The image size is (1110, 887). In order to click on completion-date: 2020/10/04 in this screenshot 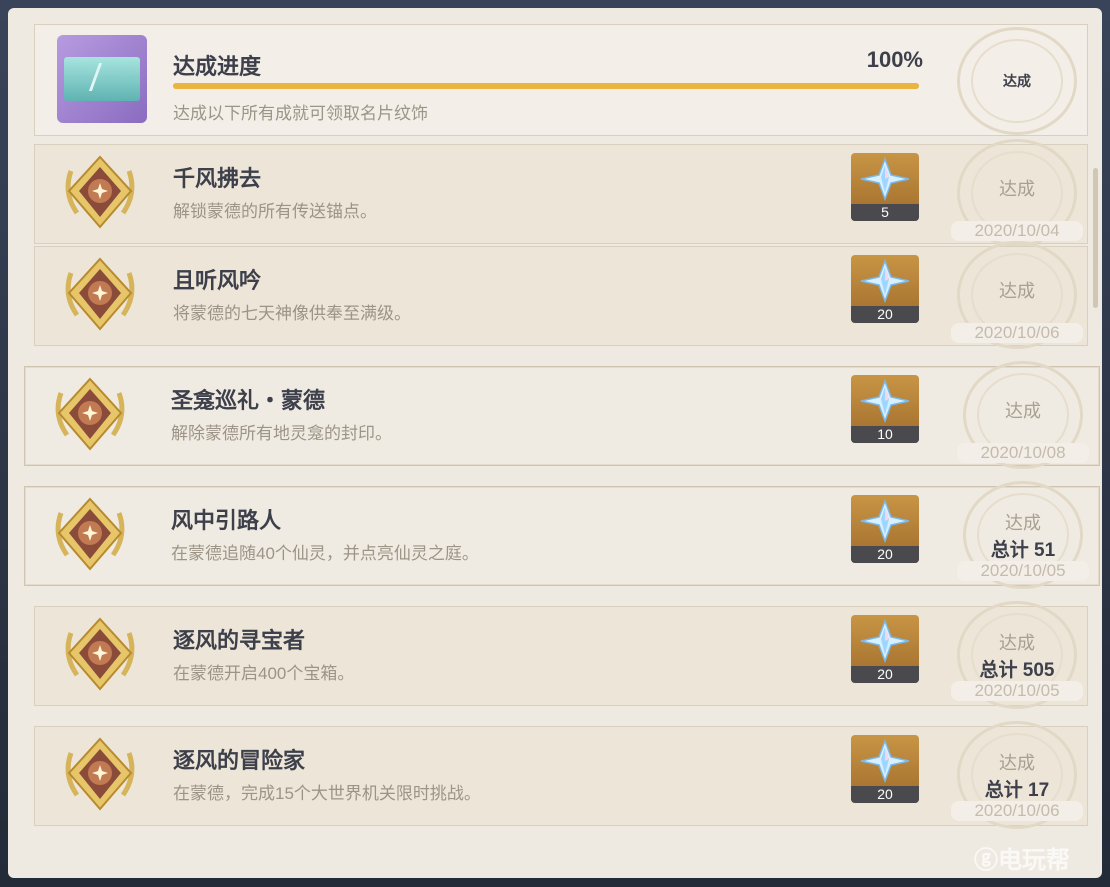, I will do `click(1017, 231)`.